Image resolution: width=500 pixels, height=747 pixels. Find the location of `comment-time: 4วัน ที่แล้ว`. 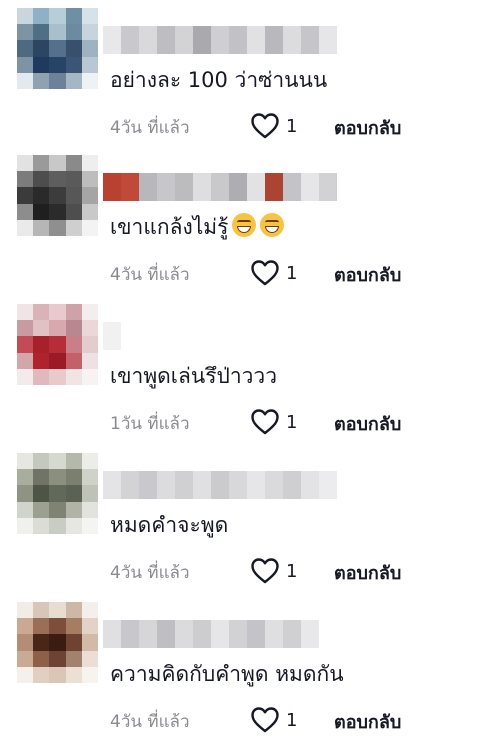

comment-time: 4วัน ที่แล้ว is located at coordinates (150, 275).